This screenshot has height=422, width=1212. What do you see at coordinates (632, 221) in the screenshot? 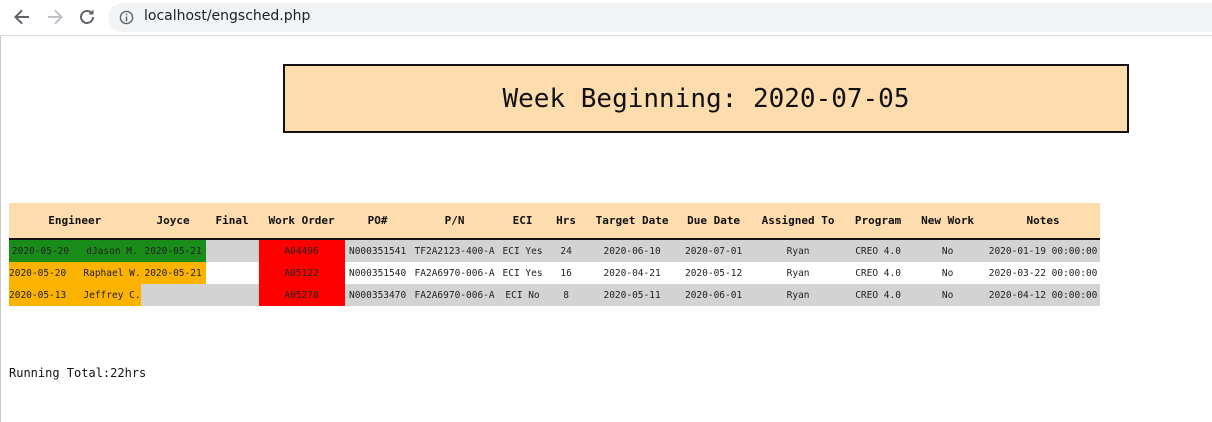
I see `col-target-date: Target Date` at bounding box center [632, 221].